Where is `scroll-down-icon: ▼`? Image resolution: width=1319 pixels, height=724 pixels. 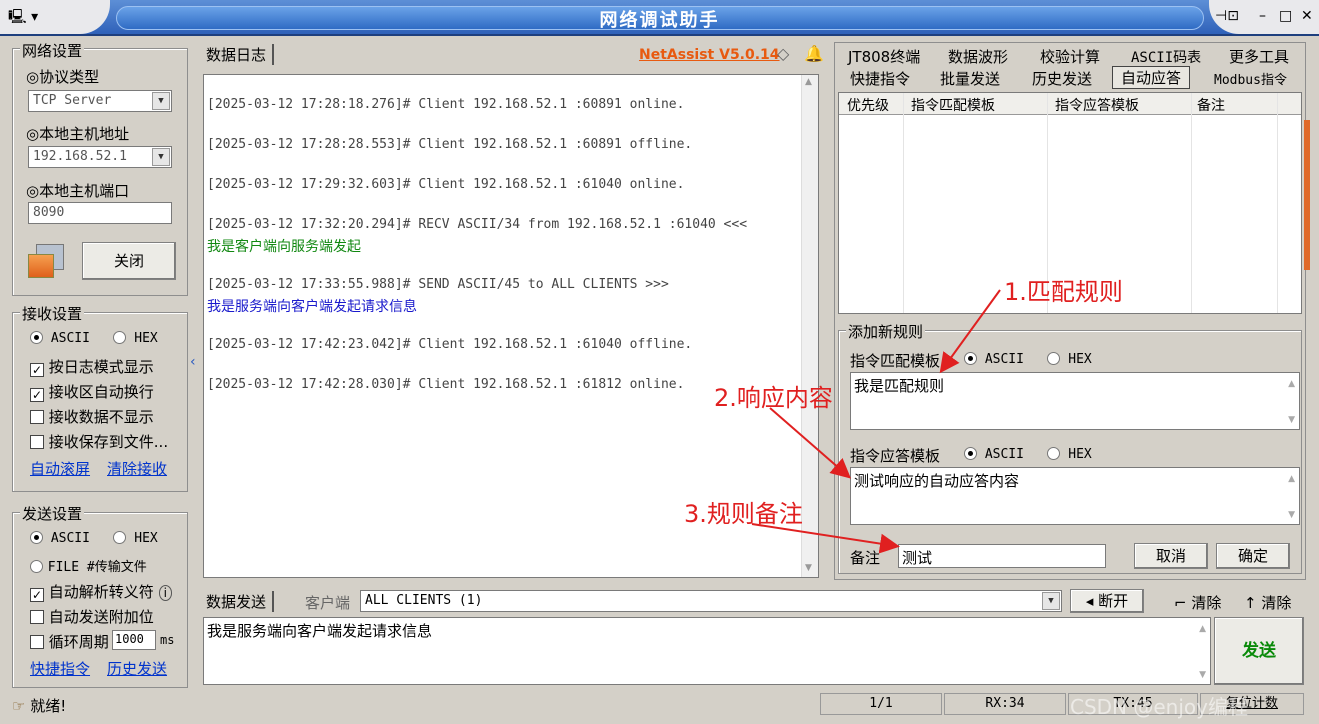
scroll-down-icon: ▼ is located at coordinates (1202, 675).